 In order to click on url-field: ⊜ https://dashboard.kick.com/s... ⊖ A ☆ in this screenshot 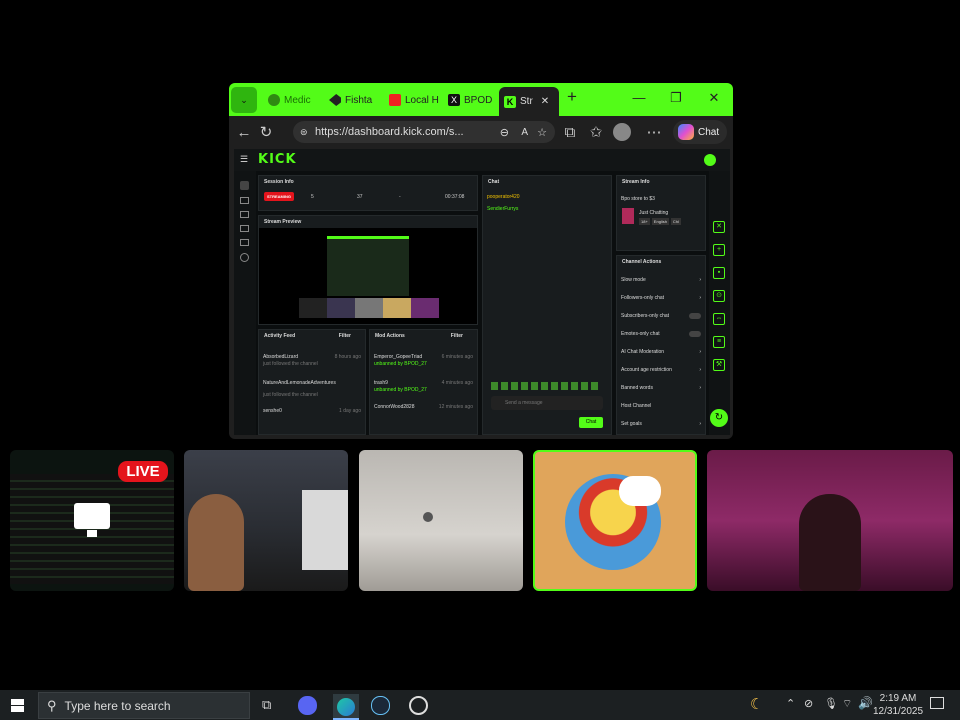, I will do `click(424, 132)`.